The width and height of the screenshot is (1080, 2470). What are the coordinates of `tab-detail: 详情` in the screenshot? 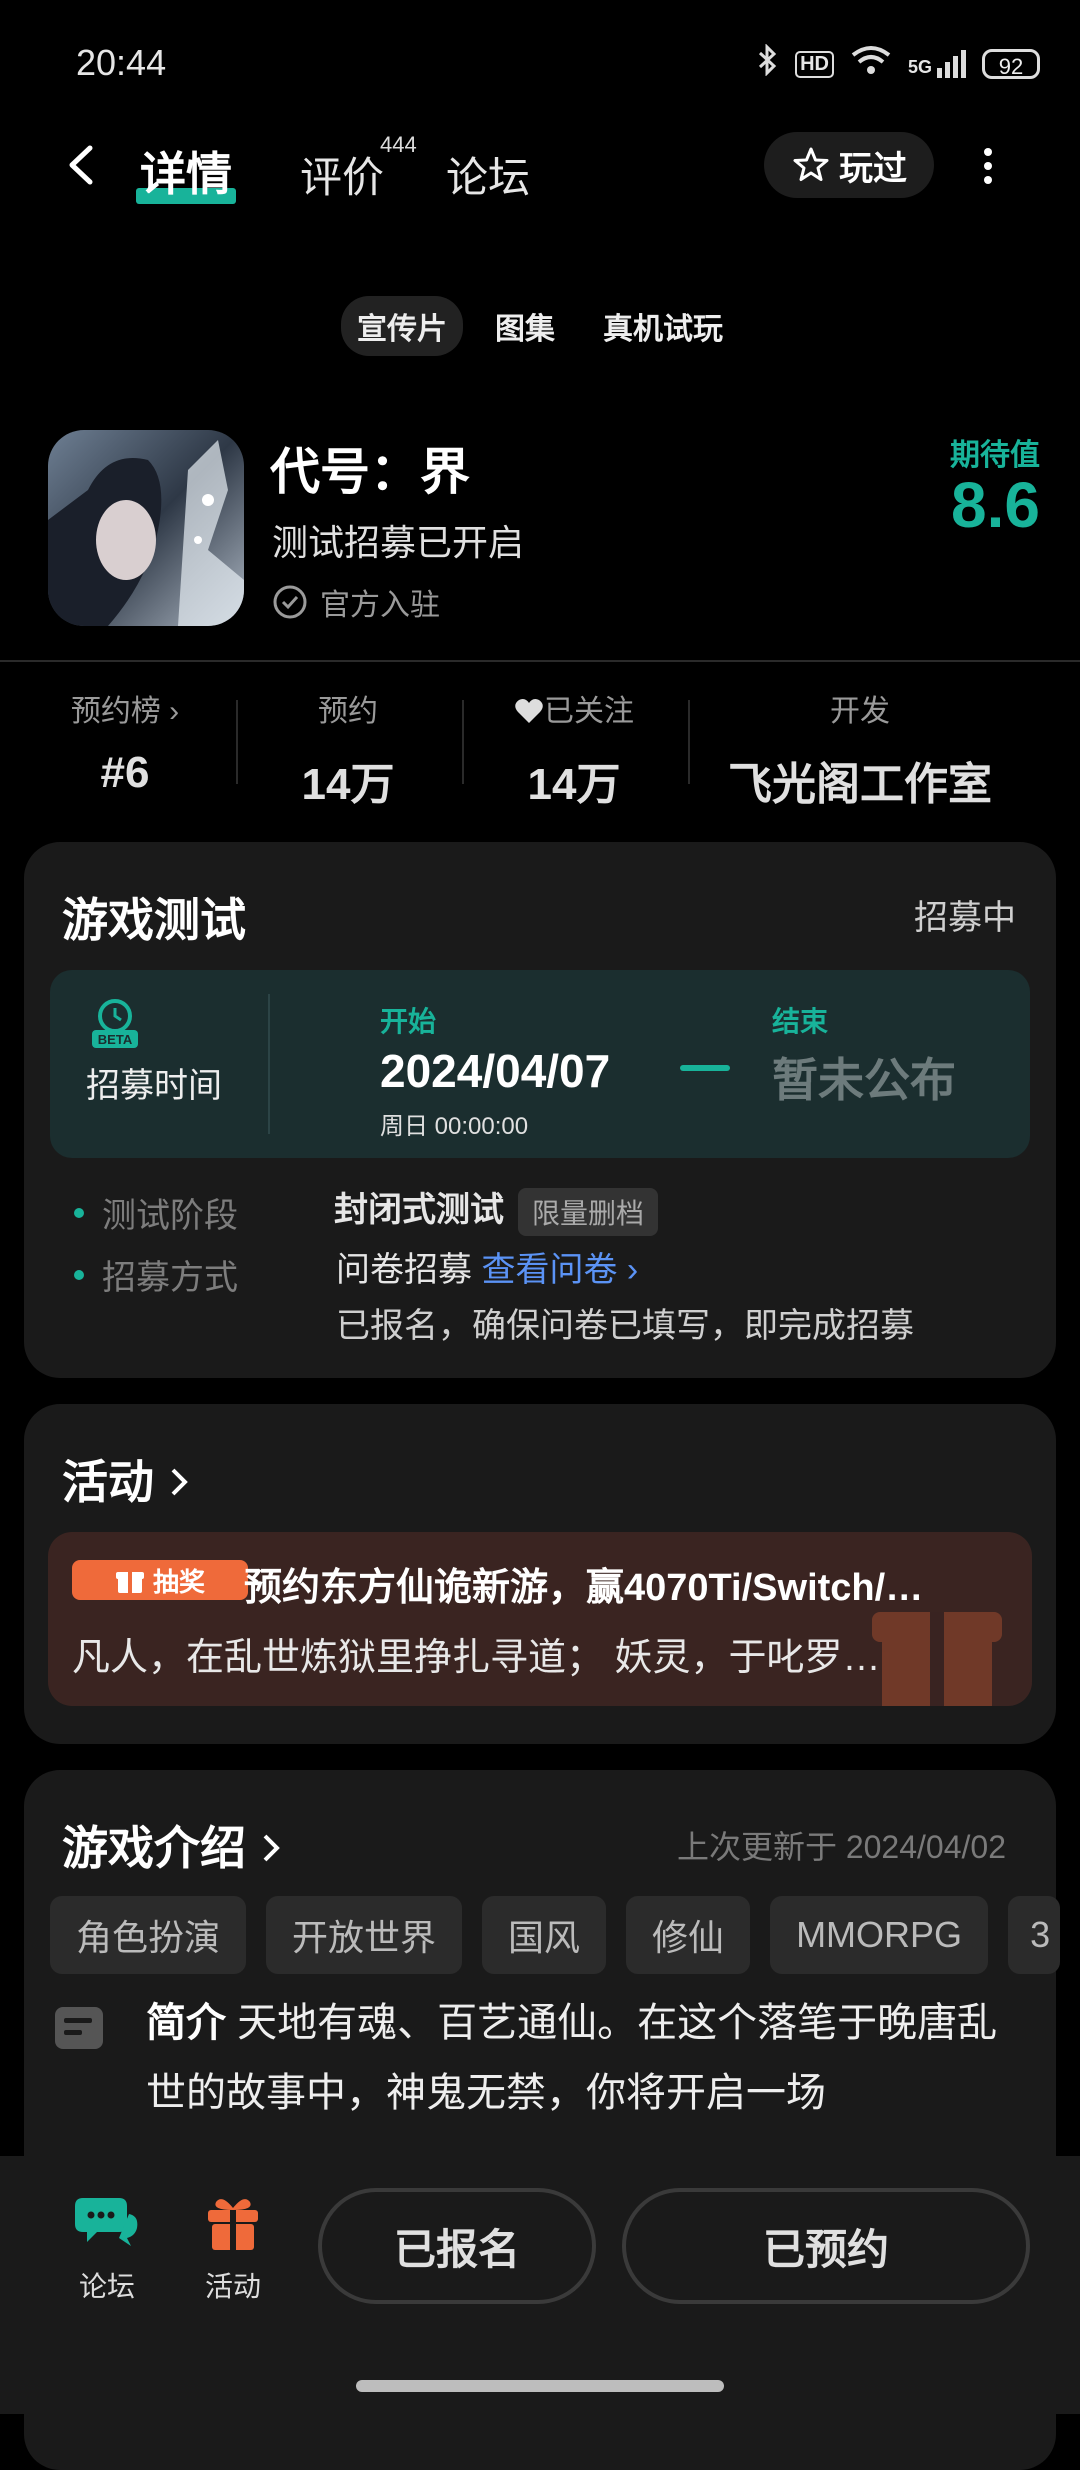 It's located at (186, 171).